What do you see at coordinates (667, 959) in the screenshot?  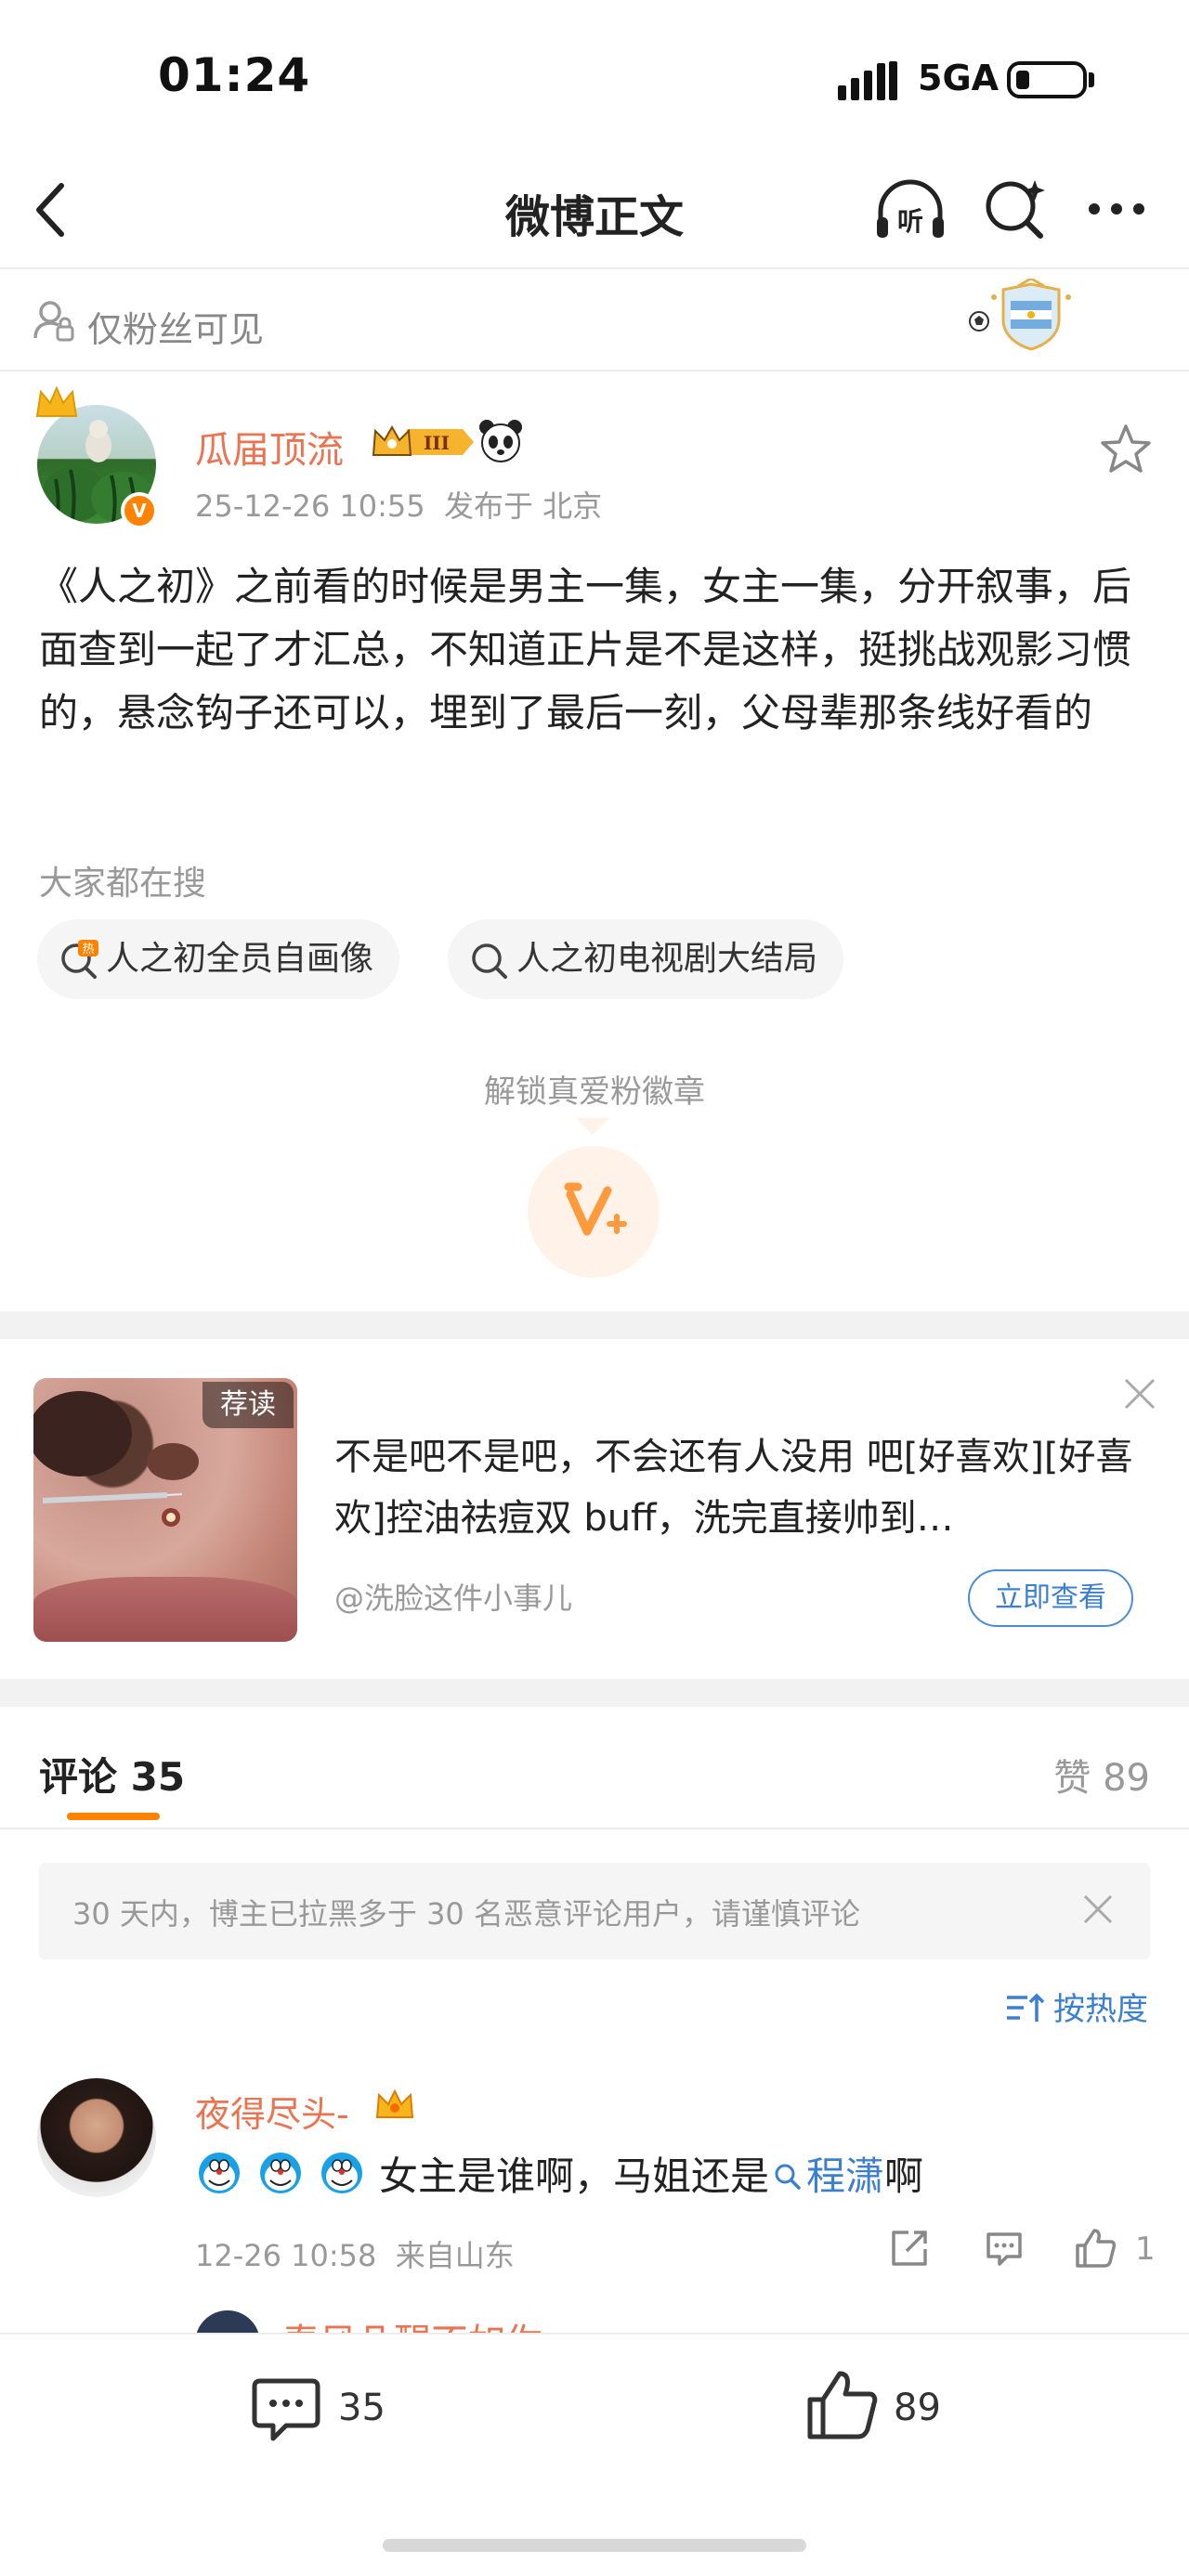 I see `trending-chip-label: 人之初电视剧大结局` at bounding box center [667, 959].